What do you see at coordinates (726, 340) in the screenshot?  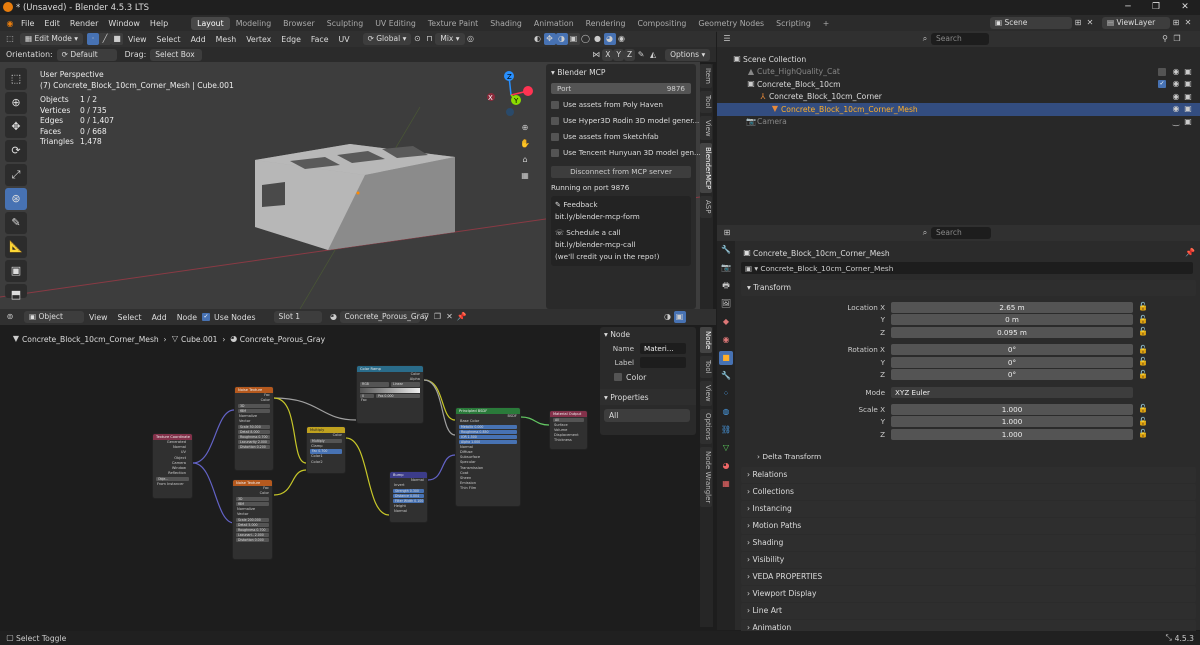 I see `world-tab-icon: ◉` at bounding box center [726, 340].